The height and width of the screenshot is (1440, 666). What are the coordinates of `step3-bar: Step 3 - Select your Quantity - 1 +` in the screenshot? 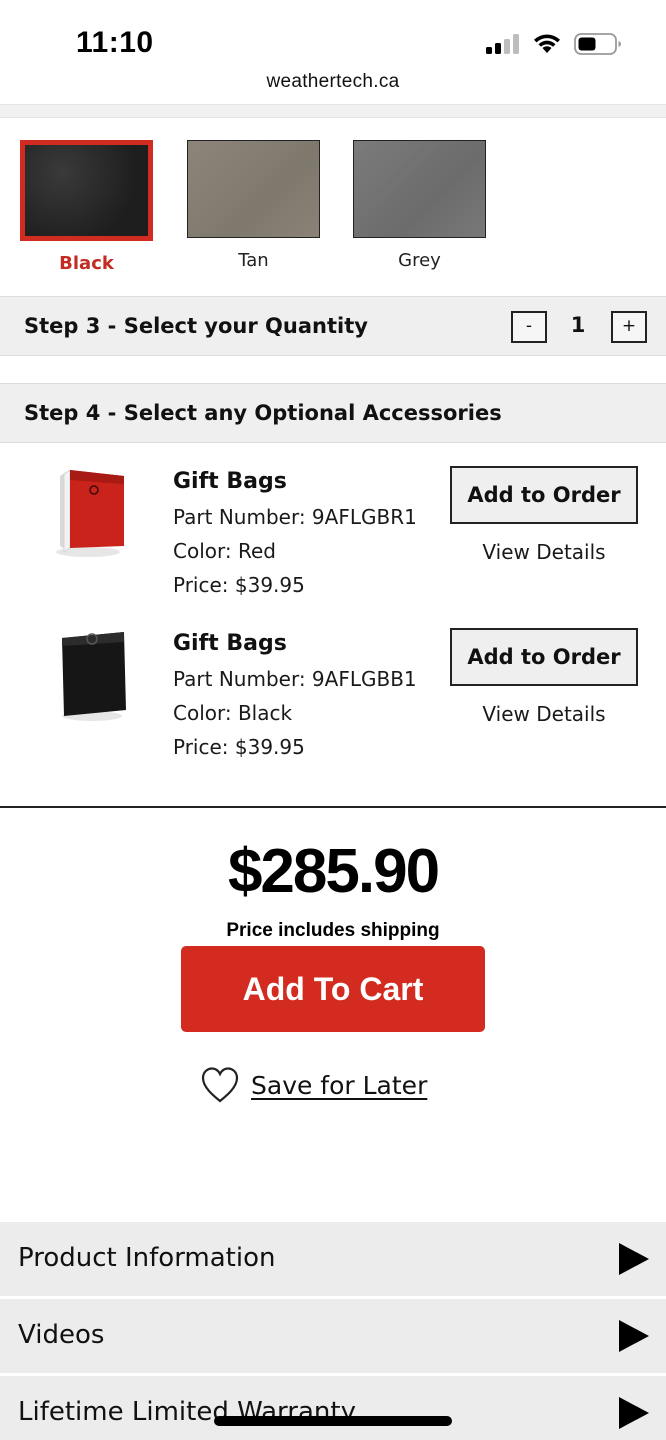 It's located at (333, 326).